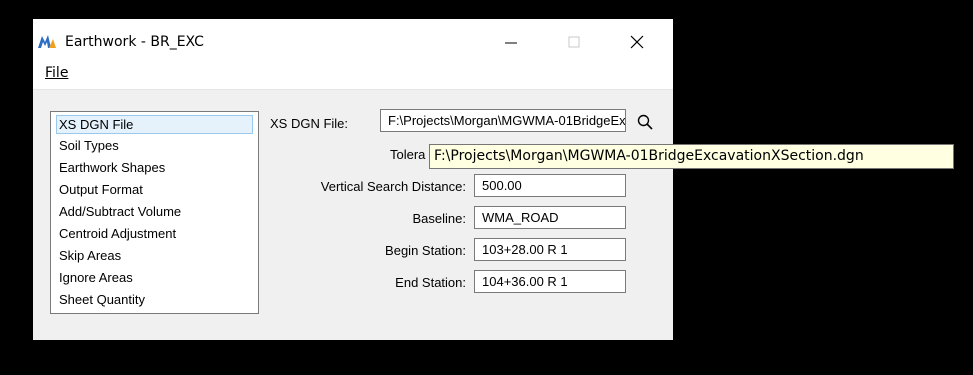  Describe the element at coordinates (439, 218) in the screenshot. I see `baseline-label: Baseline:` at that location.